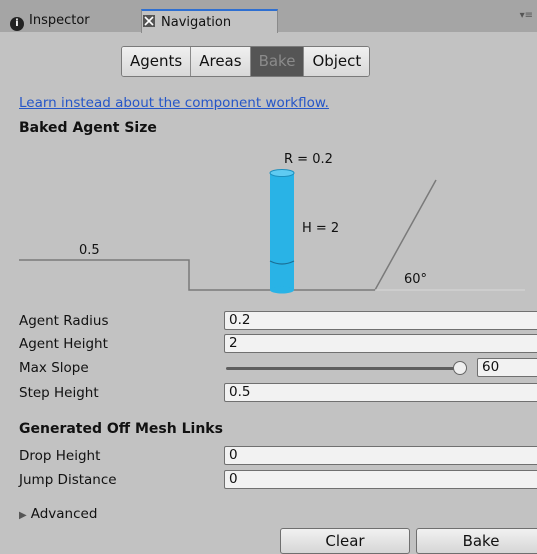 The height and width of the screenshot is (554, 537). I want to click on tab-object: Object, so click(337, 61).